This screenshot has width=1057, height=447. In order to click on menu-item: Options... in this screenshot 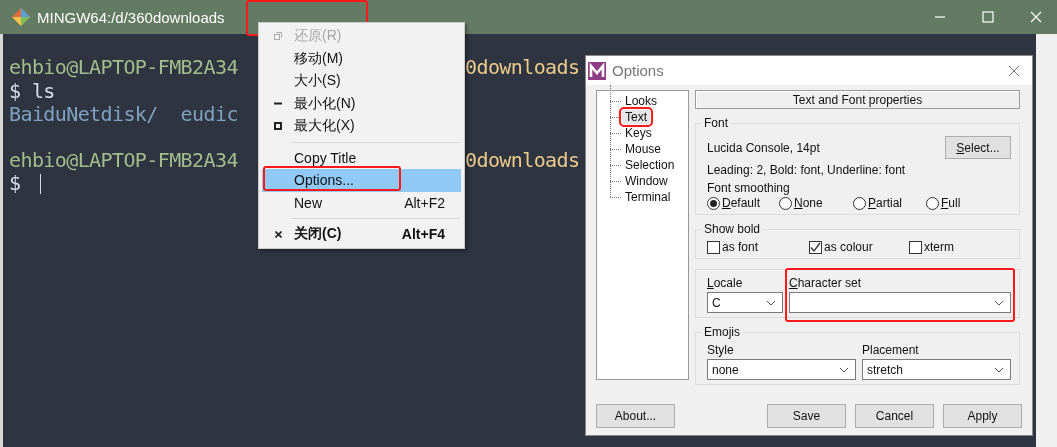, I will do `click(361, 180)`.